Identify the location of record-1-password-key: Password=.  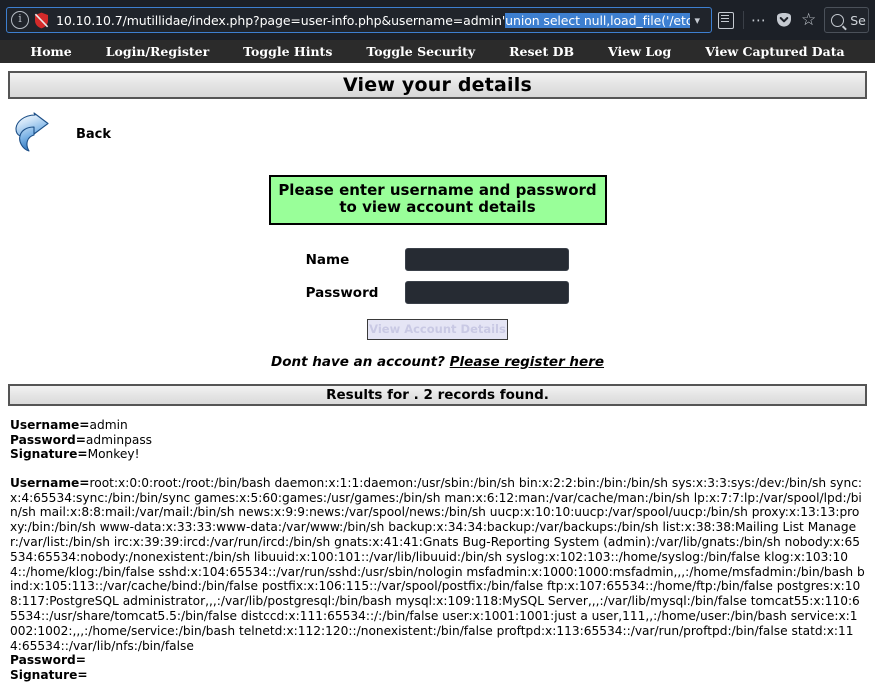
(48, 439).